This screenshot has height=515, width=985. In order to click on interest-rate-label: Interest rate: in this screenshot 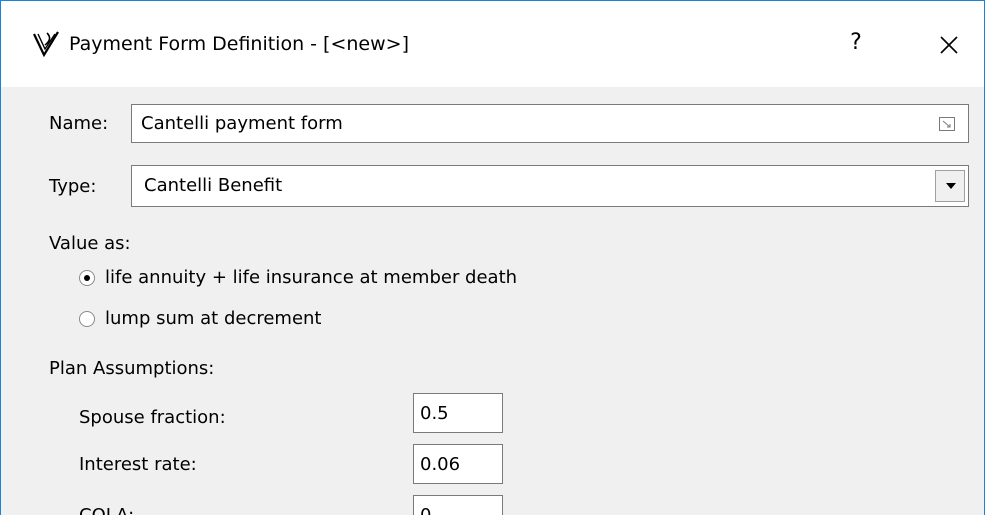, I will do `click(138, 464)`.